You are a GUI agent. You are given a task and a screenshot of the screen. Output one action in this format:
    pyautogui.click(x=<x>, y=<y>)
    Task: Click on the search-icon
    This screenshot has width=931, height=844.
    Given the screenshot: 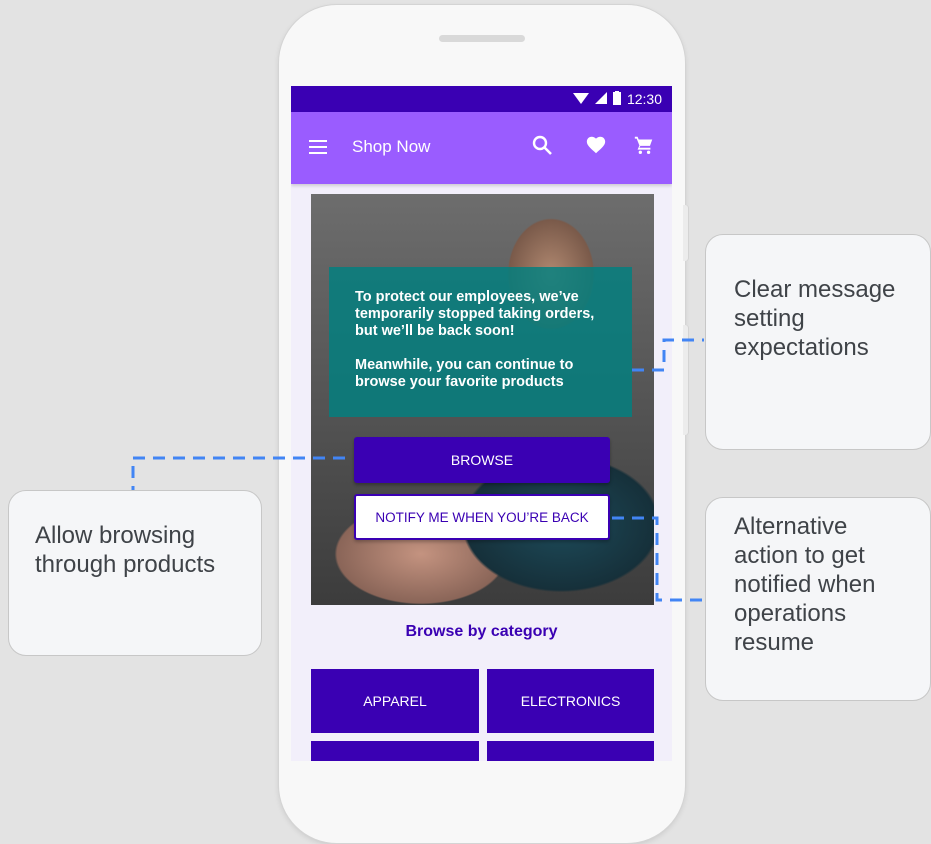 What is the action you would take?
    pyautogui.click(x=542, y=147)
    